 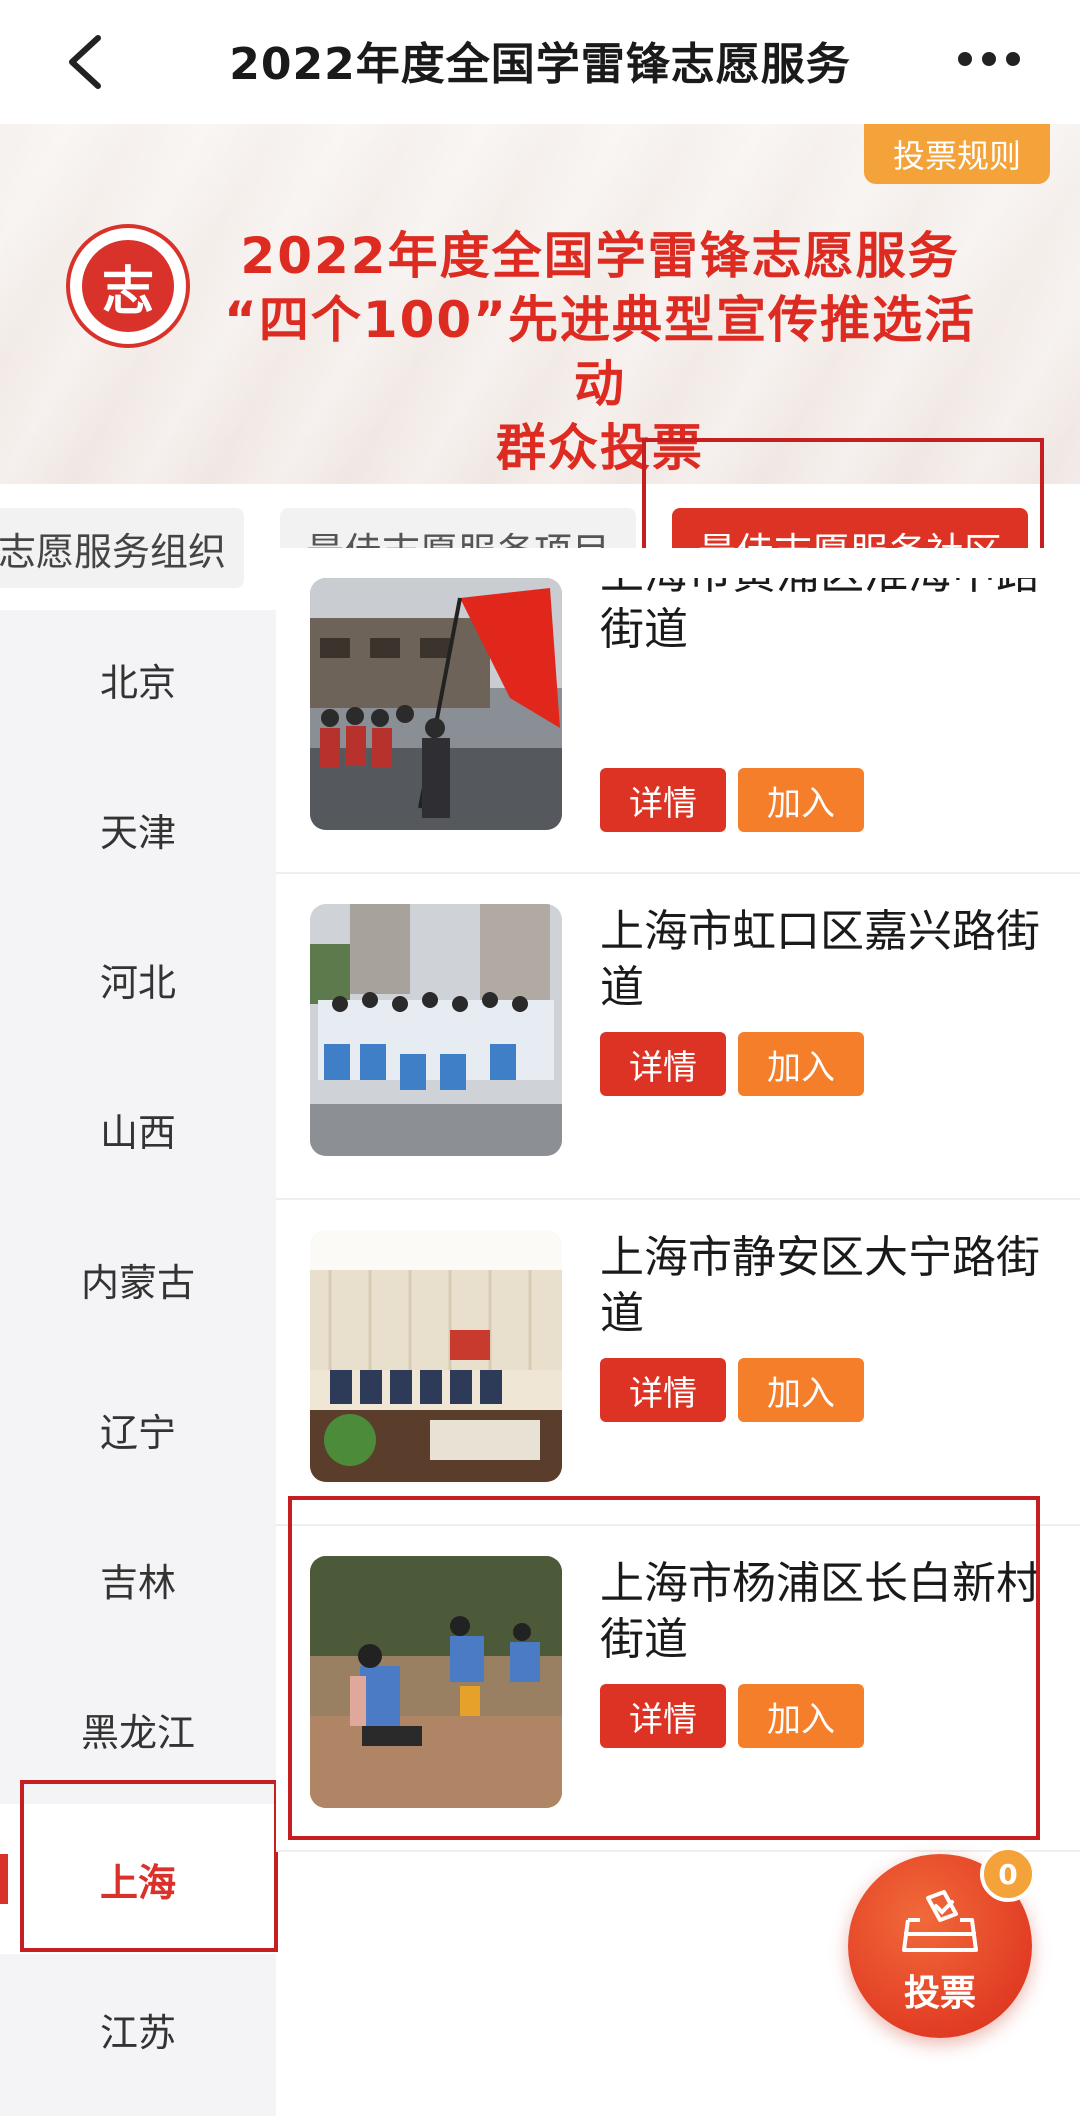 I want to click on page-title: 2022年度全国学雷锋志愿服务, so click(x=540, y=64).